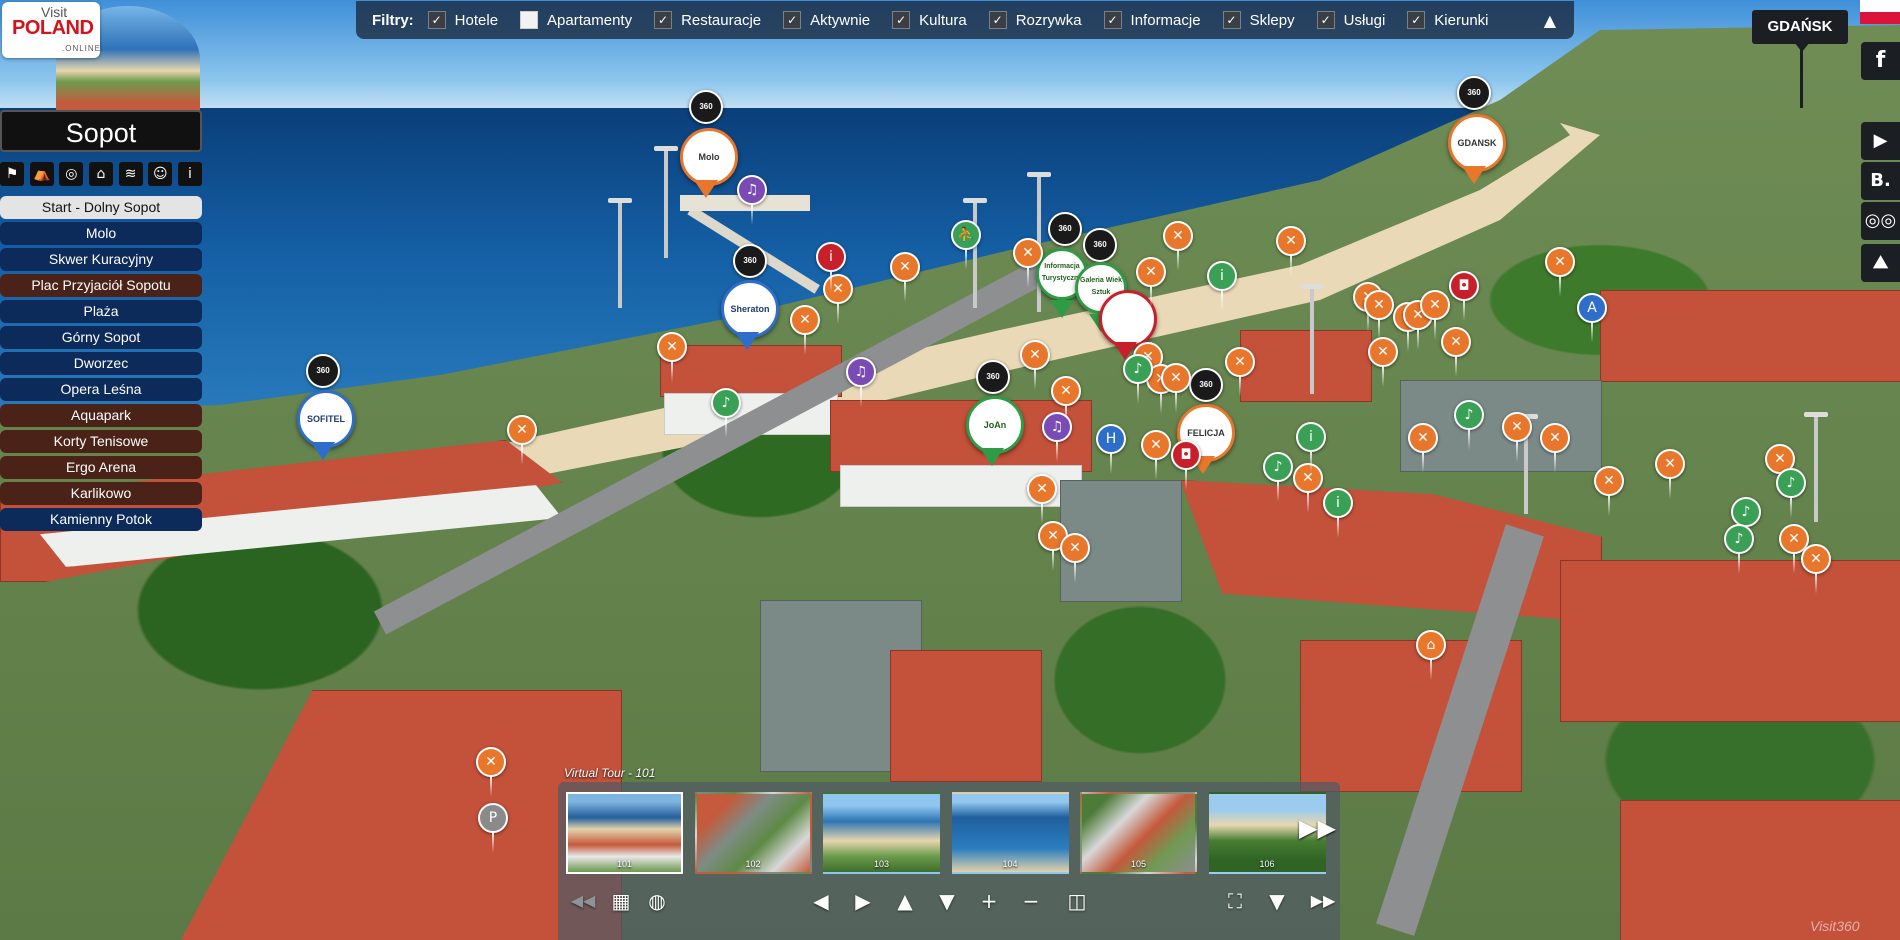  I want to click on menu-item: Molo, so click(101, 233).